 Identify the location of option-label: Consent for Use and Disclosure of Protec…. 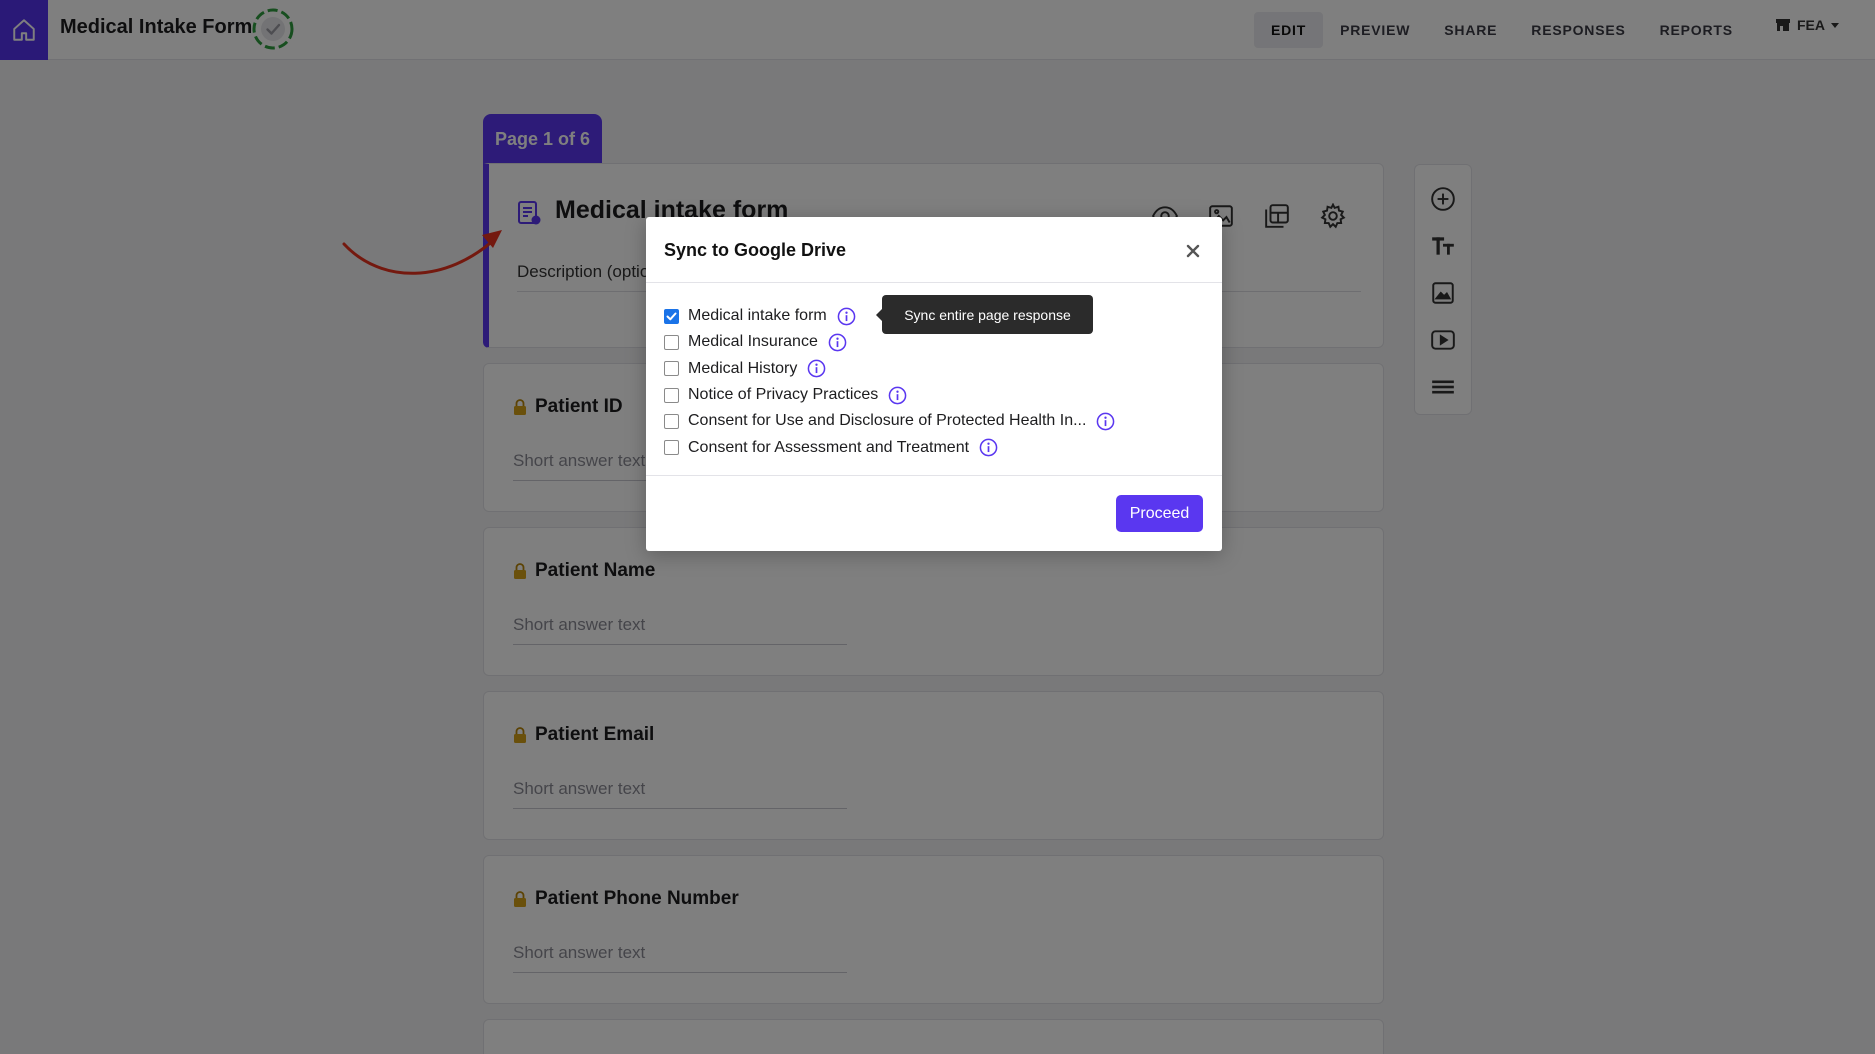
(887, 421).